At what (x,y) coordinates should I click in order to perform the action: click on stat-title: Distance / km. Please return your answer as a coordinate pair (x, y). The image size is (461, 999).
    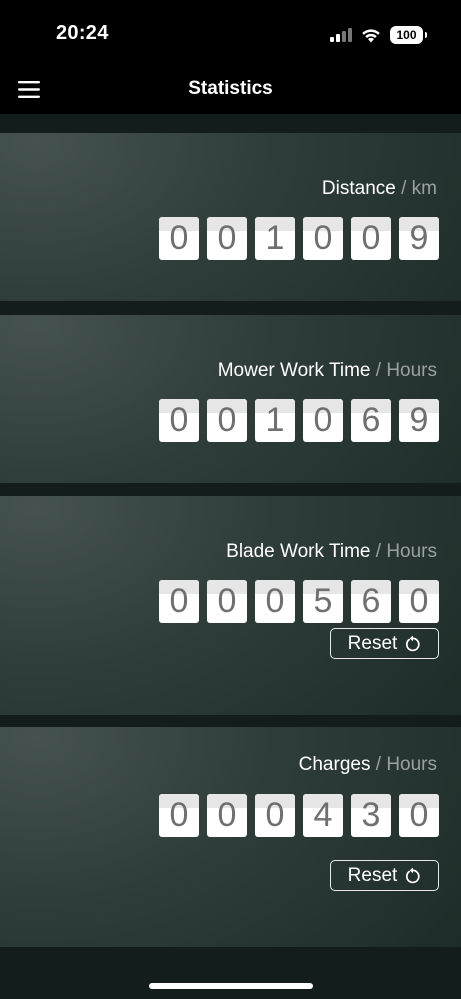
    Looking at the image, I should click on (379, 188).